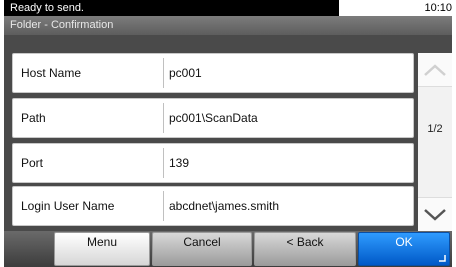 The height and width of the screenshot is (267, 456). Describe the element at coordinates (51, 73) in the screenshot. I see `field-label: Host Name` at that location.